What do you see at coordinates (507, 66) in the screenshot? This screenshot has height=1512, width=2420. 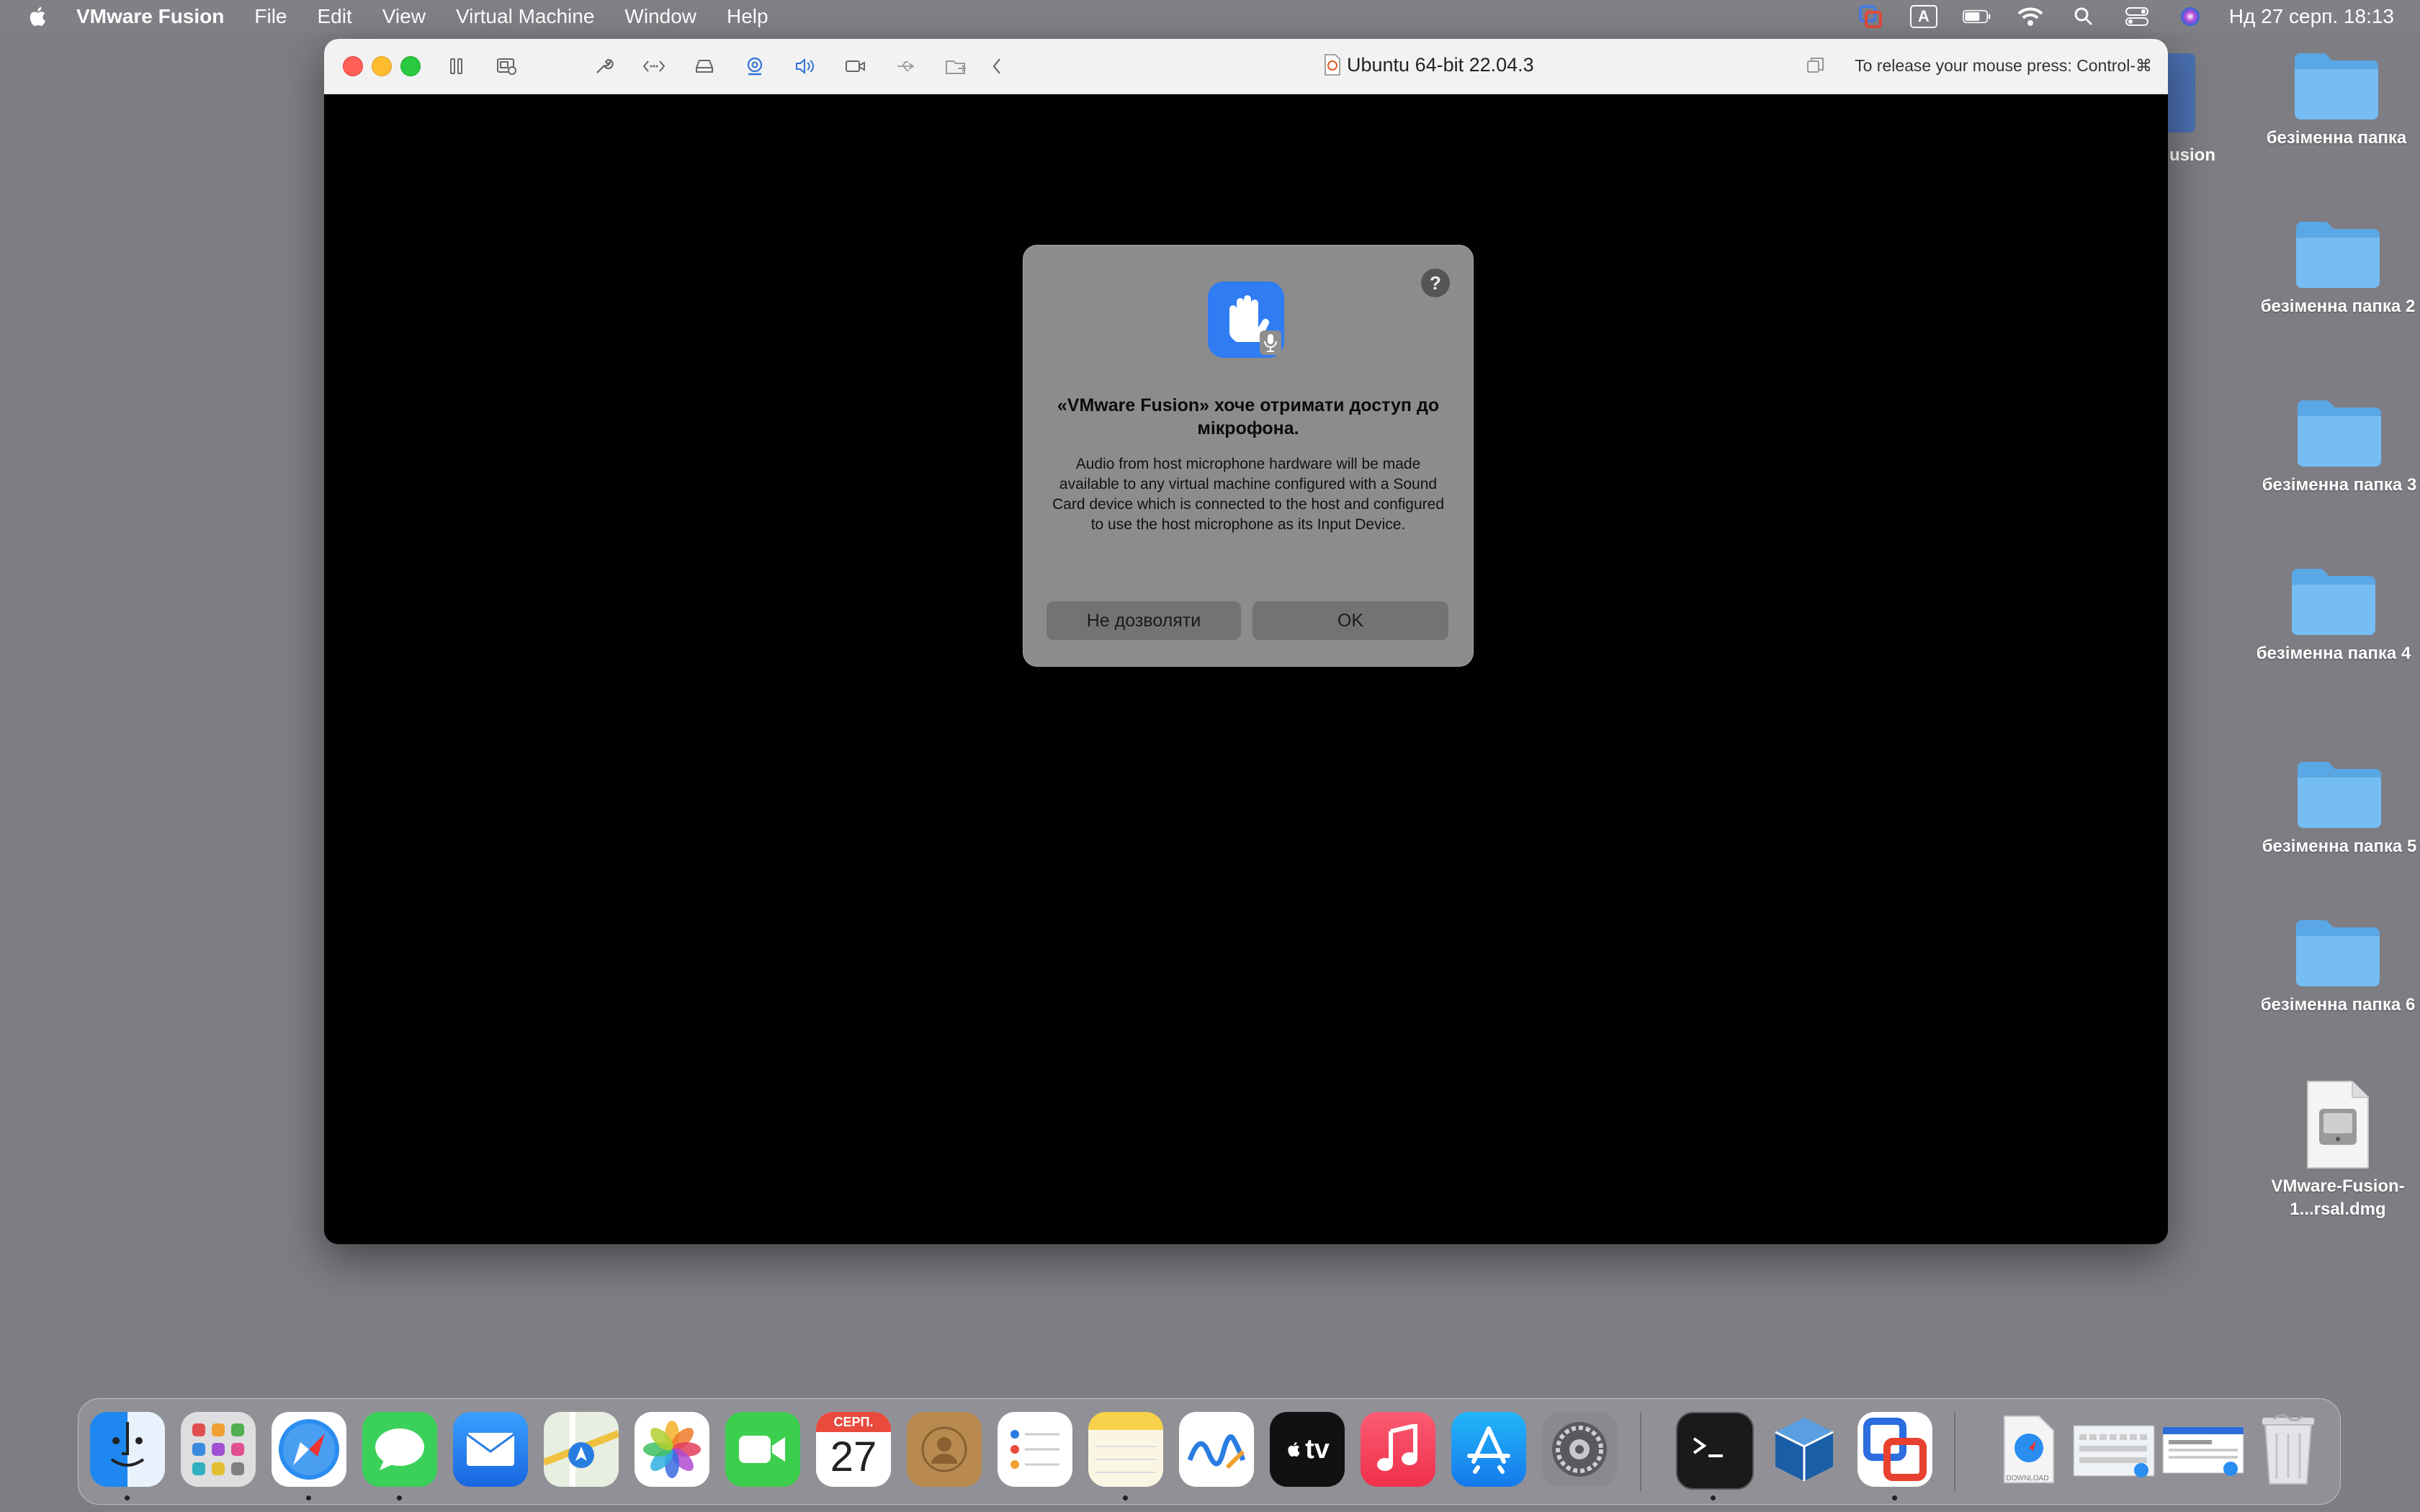 I see `snapshot-icon` at bounding box center [507, 66].